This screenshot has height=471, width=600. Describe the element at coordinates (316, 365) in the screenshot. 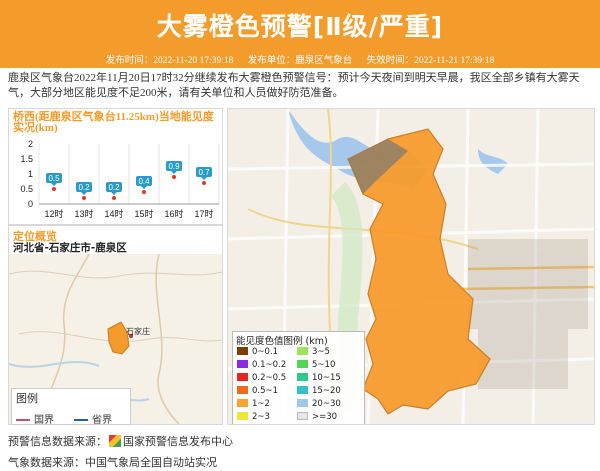

I see `vis-legend-item: 5~10` at that location.